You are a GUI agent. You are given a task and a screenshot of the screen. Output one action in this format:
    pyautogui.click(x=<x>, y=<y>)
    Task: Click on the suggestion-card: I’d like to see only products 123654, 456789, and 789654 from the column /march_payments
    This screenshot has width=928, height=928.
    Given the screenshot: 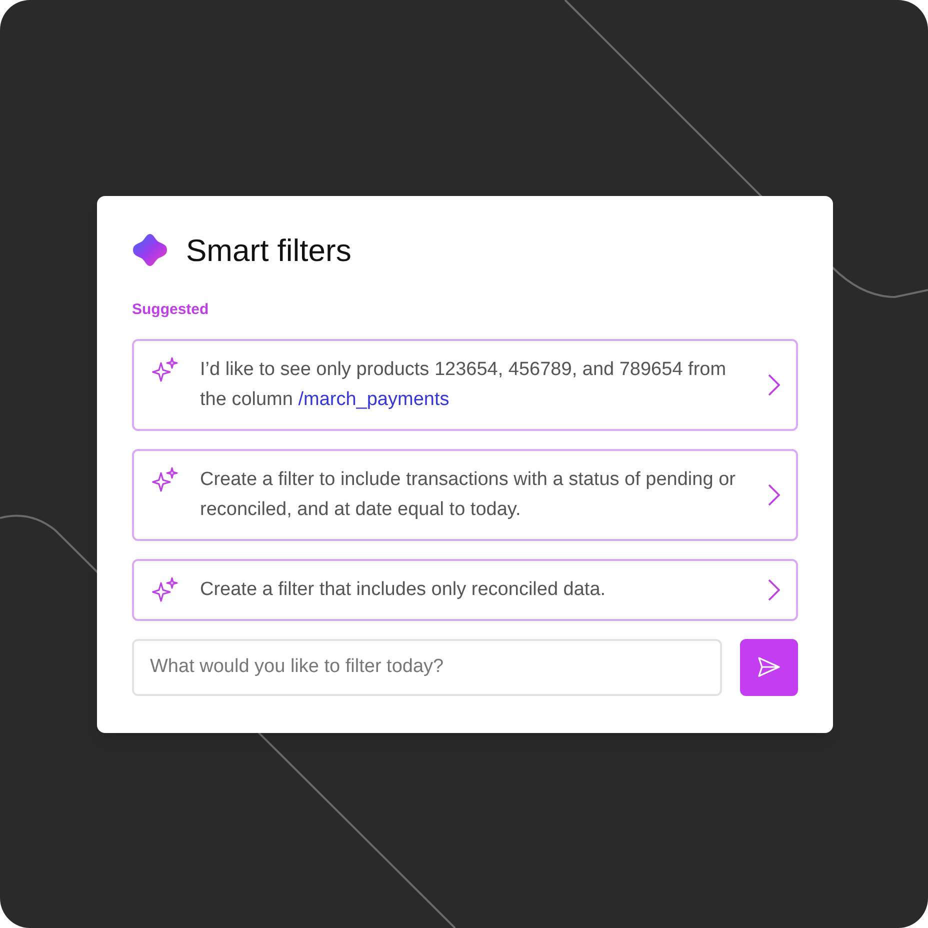 What is the action you would take?
    pyautogui.click(x=465, y=384)
    